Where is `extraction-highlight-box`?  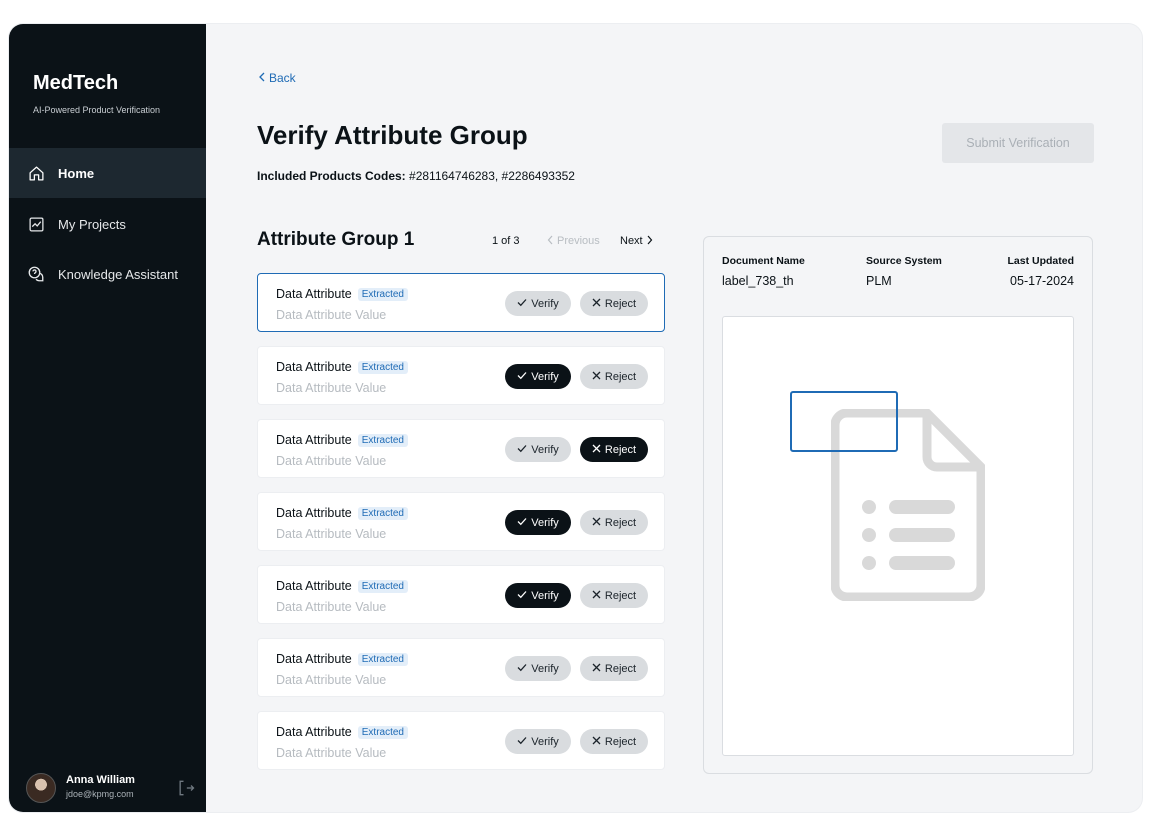
extraction-highlight-box is located at coordinates (844, 421).